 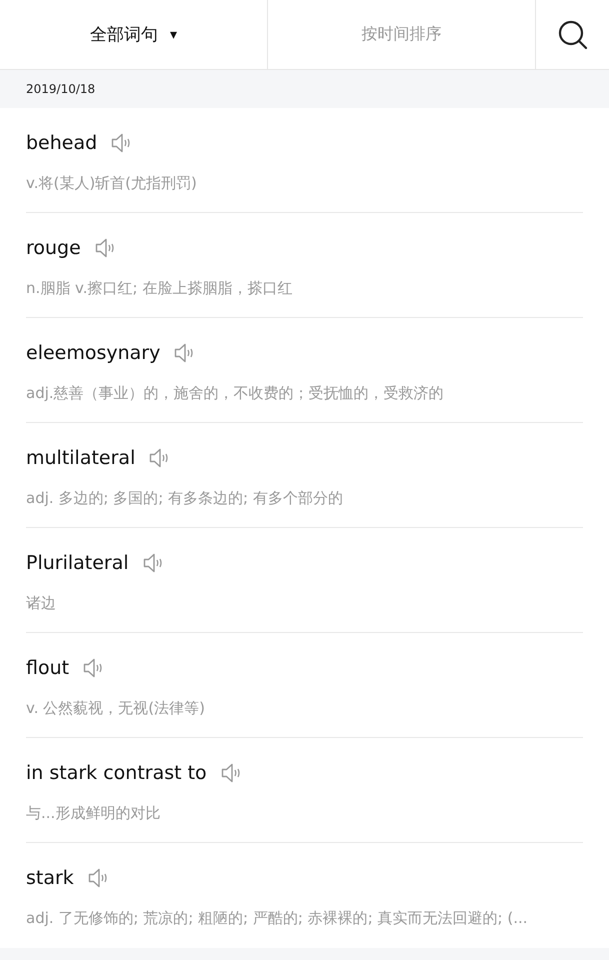 What do you see at coordinates (572, 34) in the screenshot?
I see `search-icon` at bounding box center [572, 34].